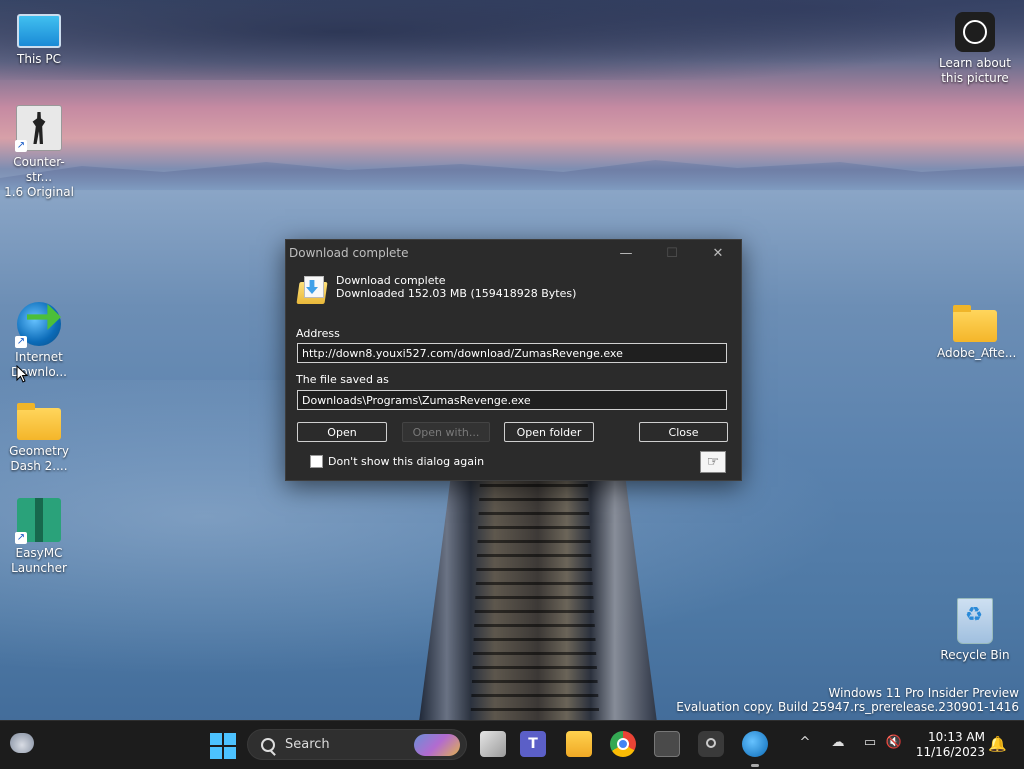  What do you see at coordinates (975, 655) in the screenshot?
I see `desktop-icon-label: Recycle Bin` at bounding box center [975, 655].